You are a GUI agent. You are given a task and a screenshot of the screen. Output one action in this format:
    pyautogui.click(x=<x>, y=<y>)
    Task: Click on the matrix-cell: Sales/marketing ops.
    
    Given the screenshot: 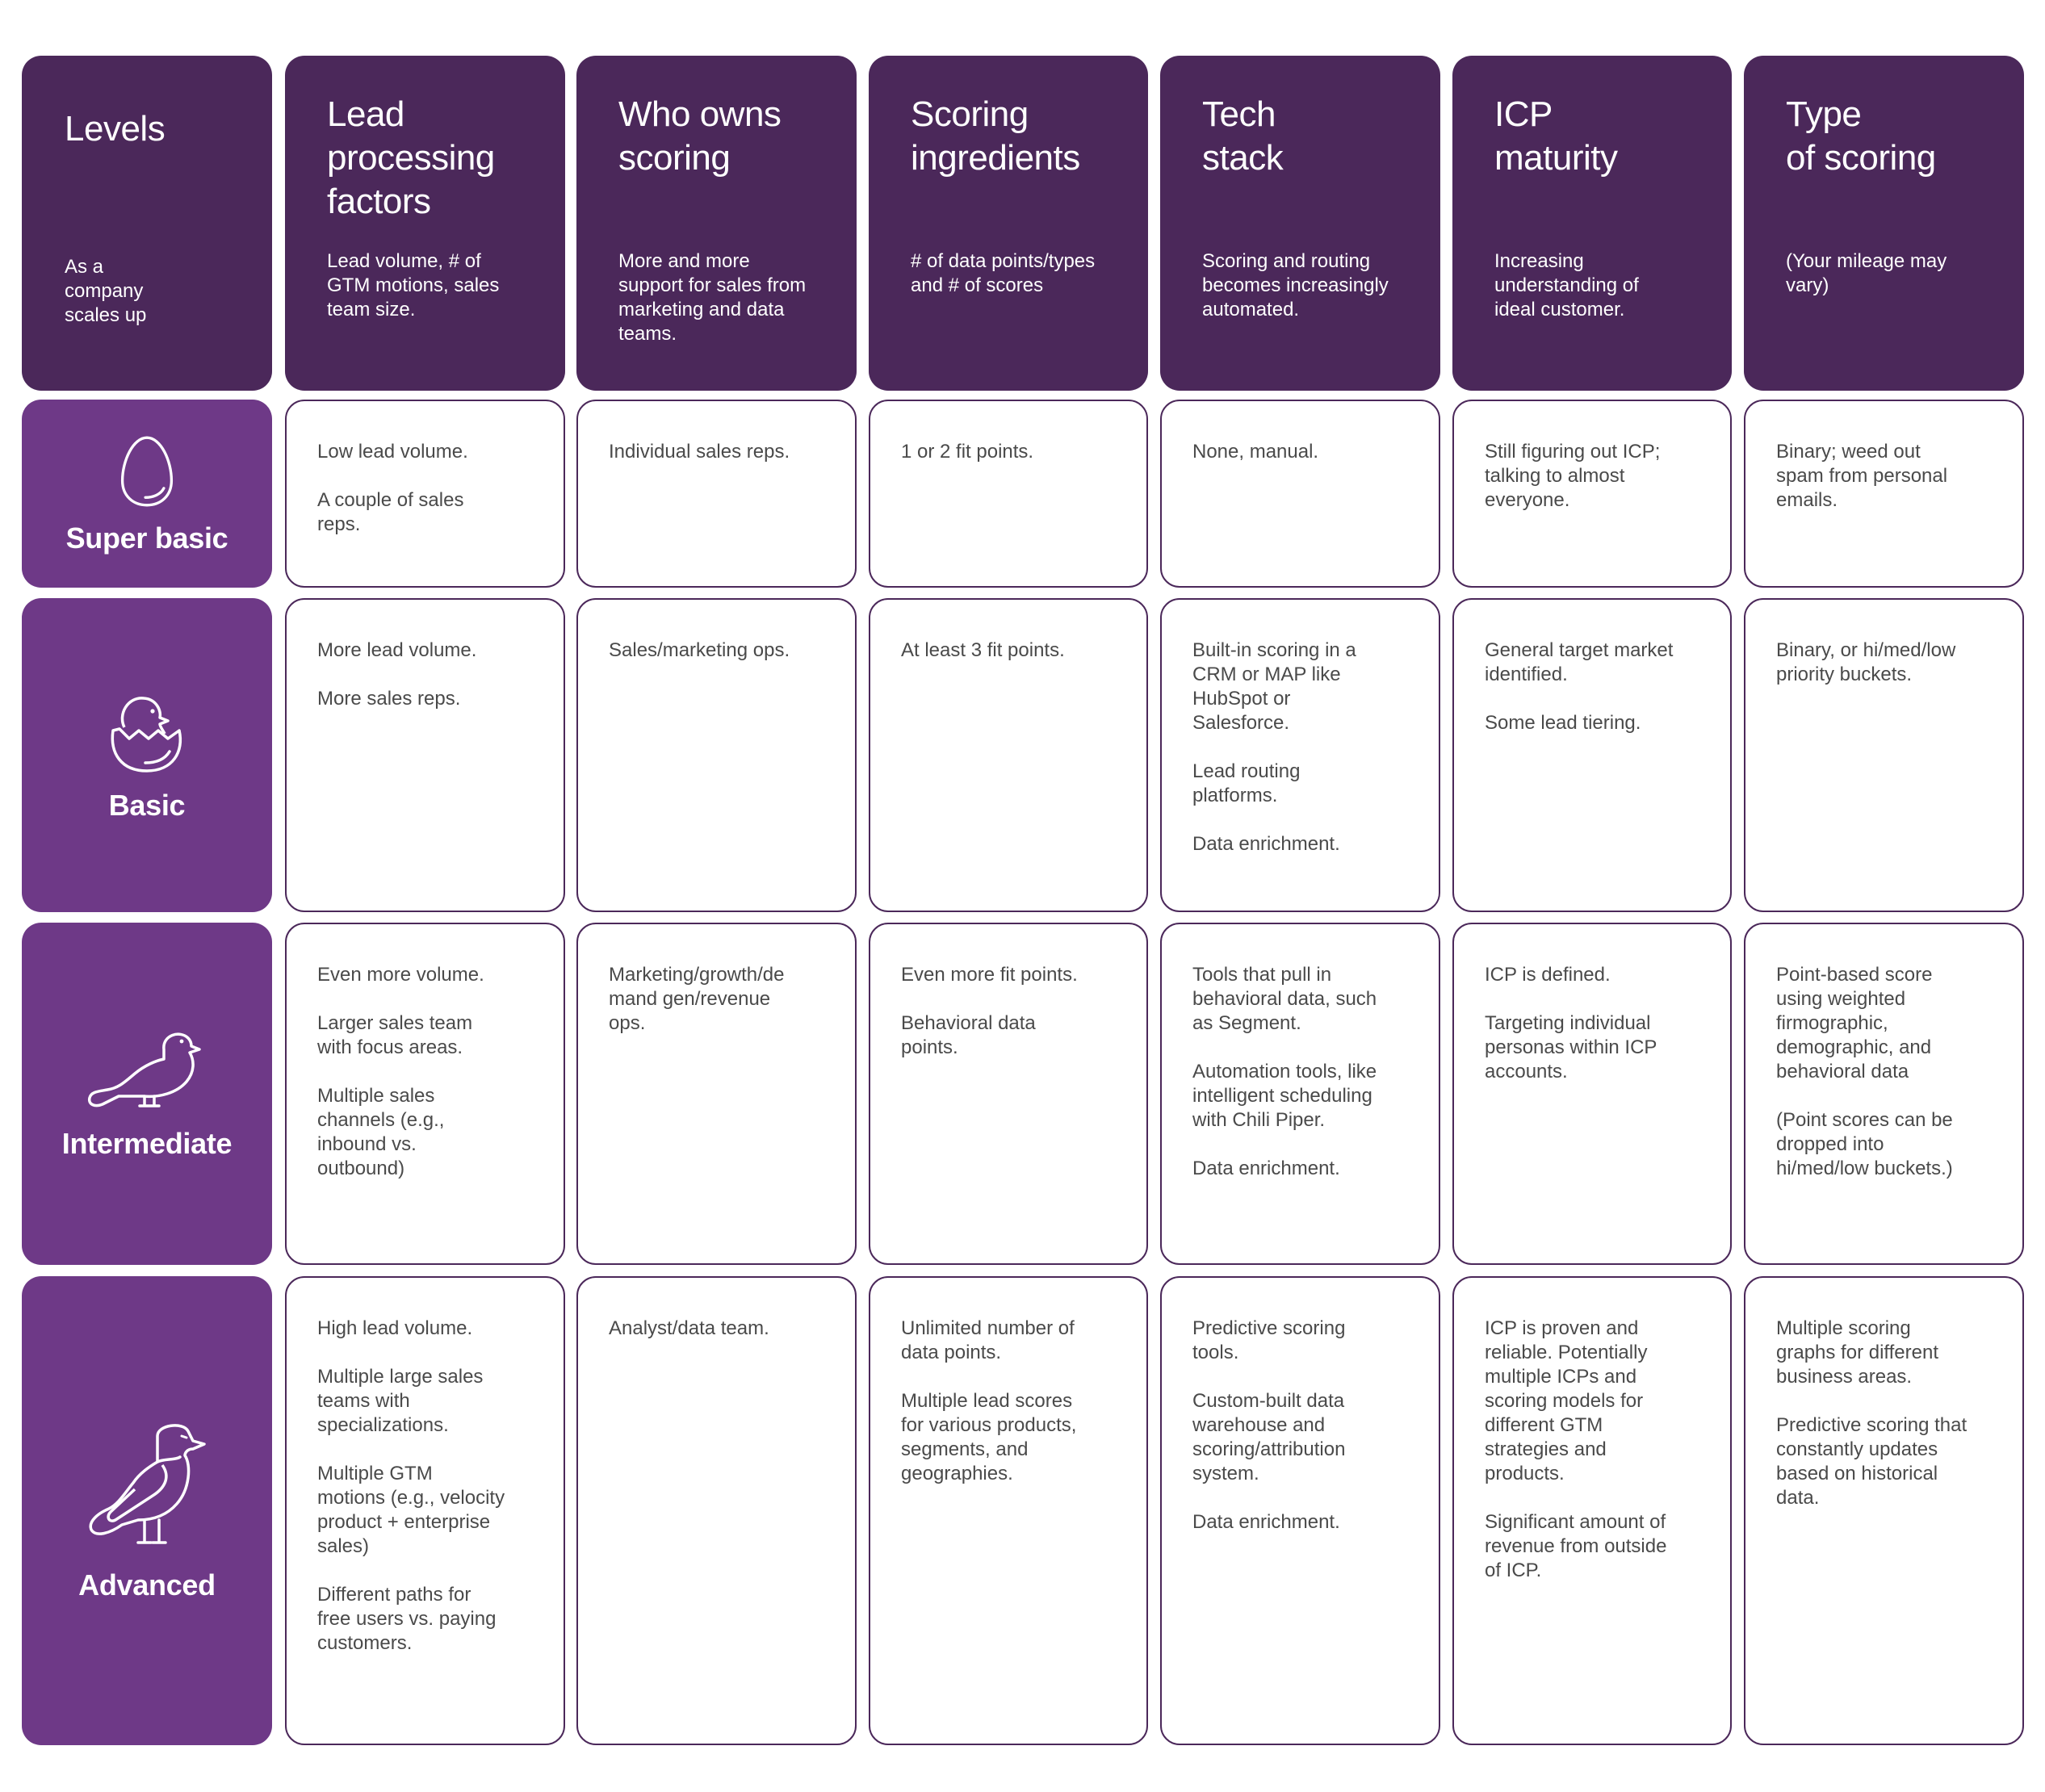 What is the action you would take?
    pyautogui.click(x=716, y=755)
    